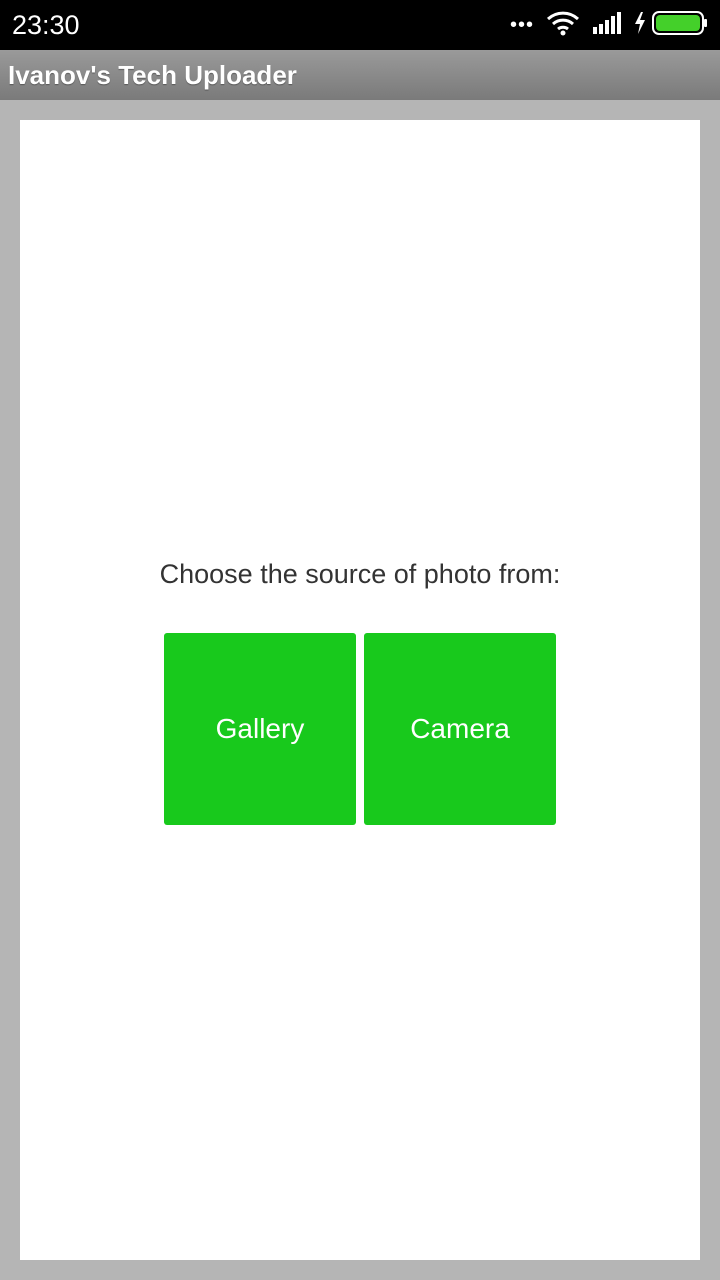 The width and height of the screenshot is (720, 1280). I want to click on source-prompt: Choose the source of photo from:, so click(360, 574).